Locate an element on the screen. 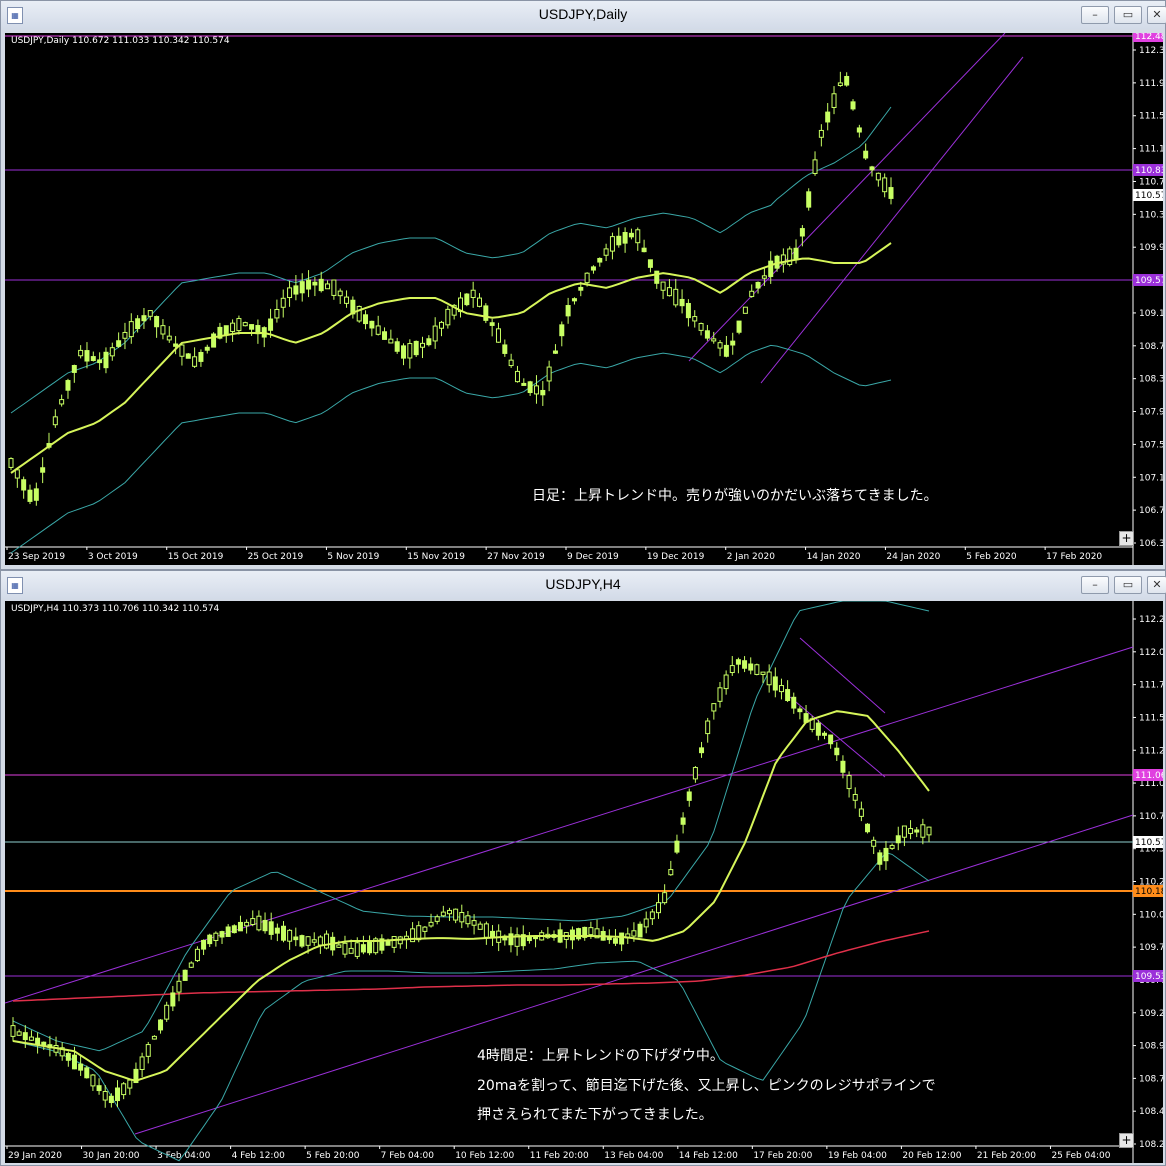  price-tick-label: 109.23 is located at coordinates (1151, 1014).